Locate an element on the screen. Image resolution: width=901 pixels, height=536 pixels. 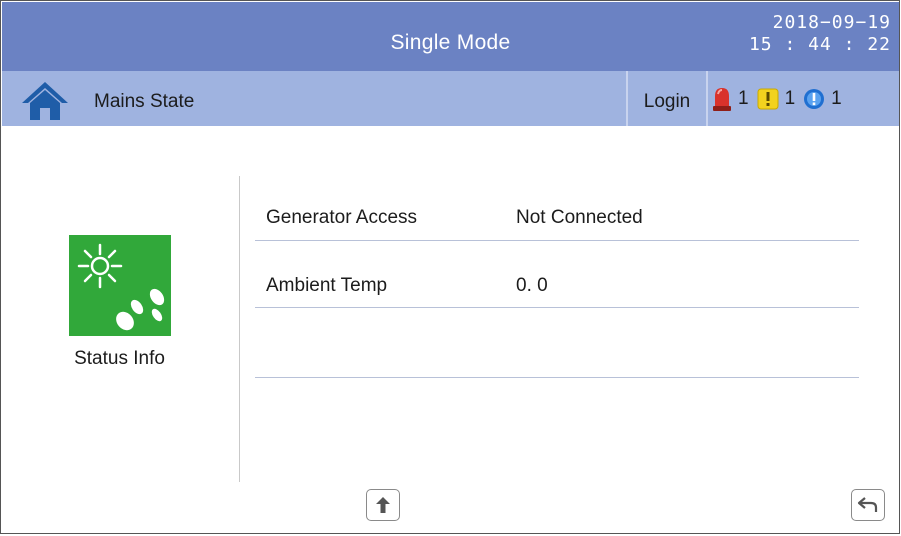
home-icon is located at coordinates (45, 101).